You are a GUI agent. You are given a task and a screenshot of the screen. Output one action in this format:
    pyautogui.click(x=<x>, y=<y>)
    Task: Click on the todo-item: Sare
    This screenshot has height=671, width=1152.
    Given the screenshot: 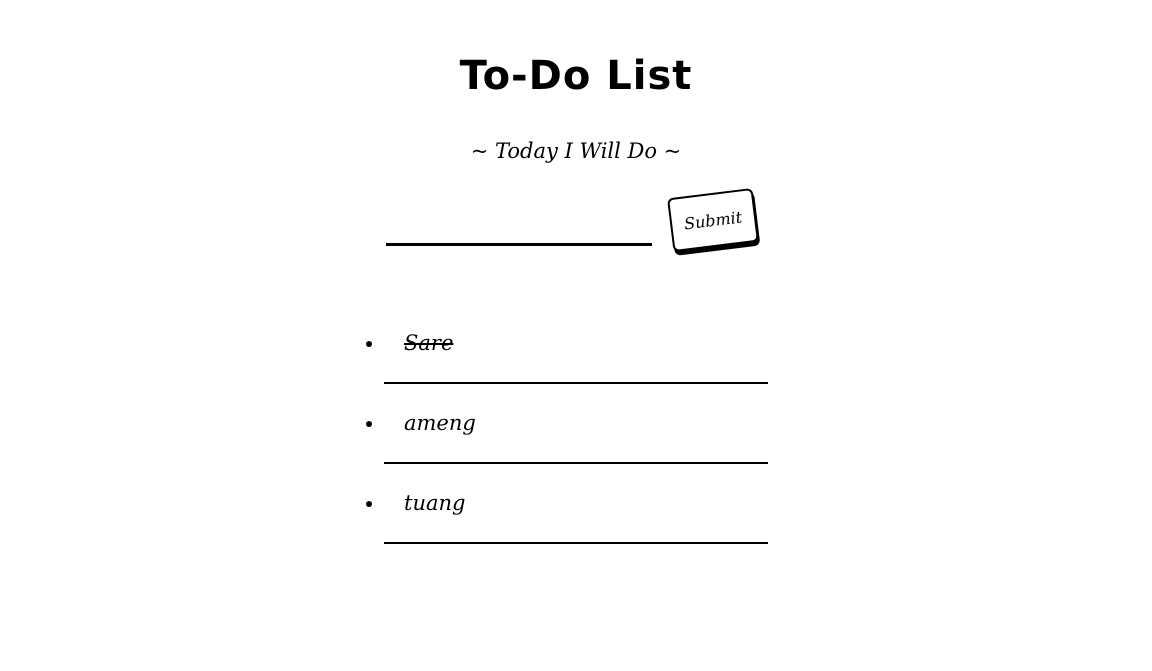 What is the action you would take?
    pyautogui.click(x=567, y=344)
    